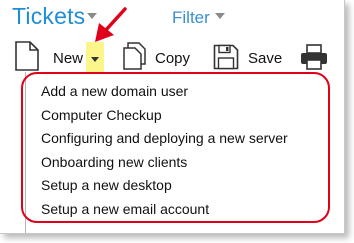  Describe the element at coordinates (191, 18) in the screenshot. I see `filter-button: Filter` at that location.